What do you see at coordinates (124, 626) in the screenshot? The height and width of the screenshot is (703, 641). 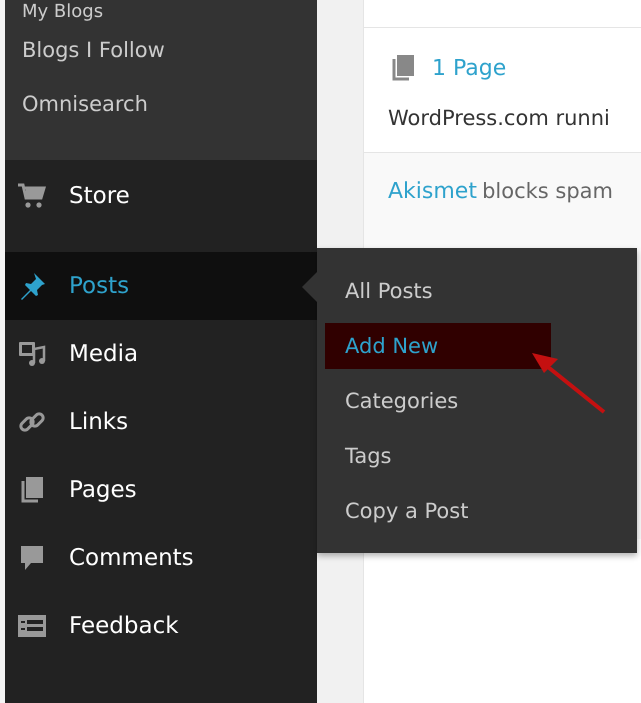 I see `menu-item-label: Feedback` at bounding box center [124, 626].